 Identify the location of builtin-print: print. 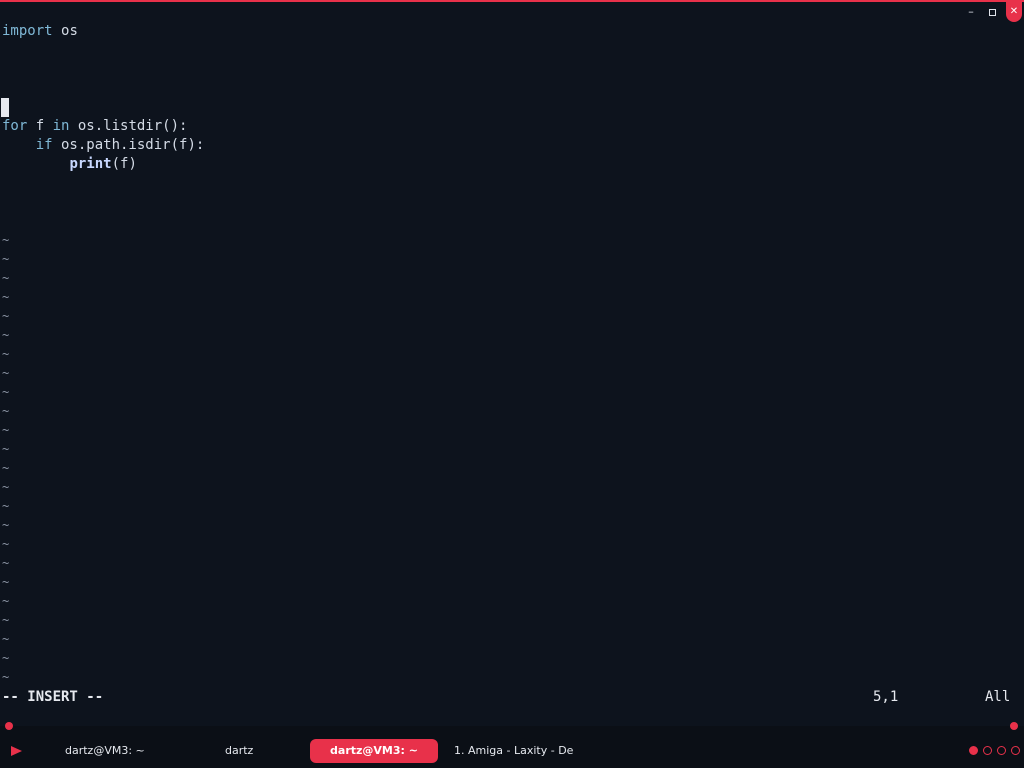
(90, 164).